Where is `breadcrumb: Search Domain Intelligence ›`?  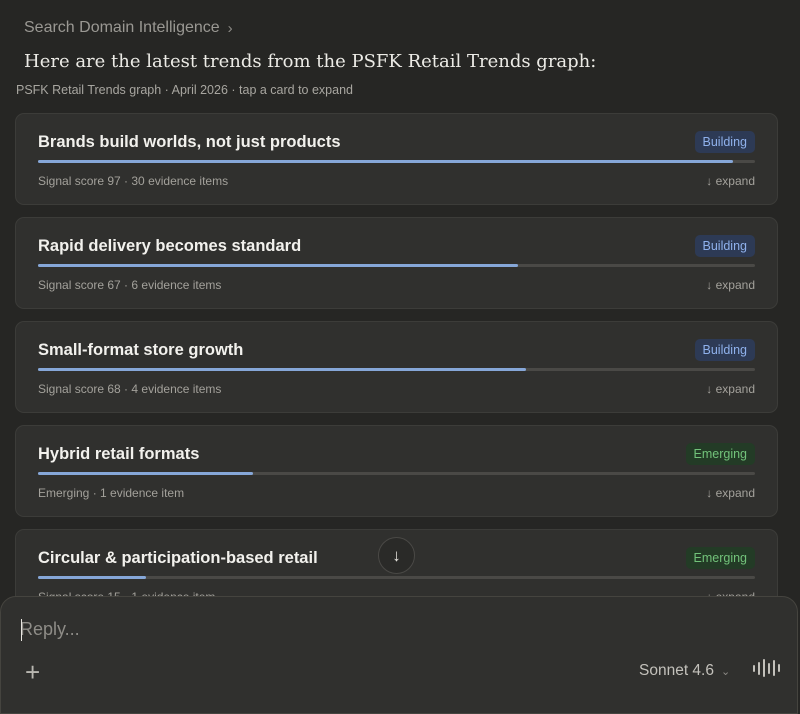 breadcrumb: Search Domain Intelligence › is located at coordinates (128, 28).